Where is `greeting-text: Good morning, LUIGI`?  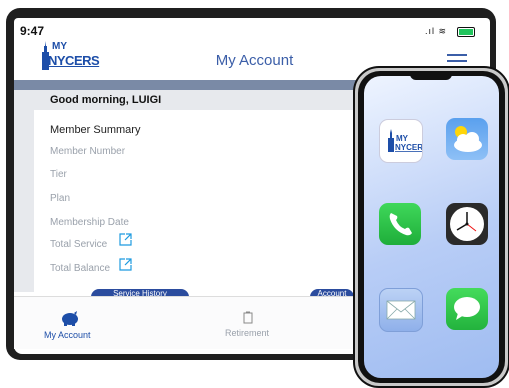 greeting-text: Good morning, LUIGI is located at coordinates (106, 100).